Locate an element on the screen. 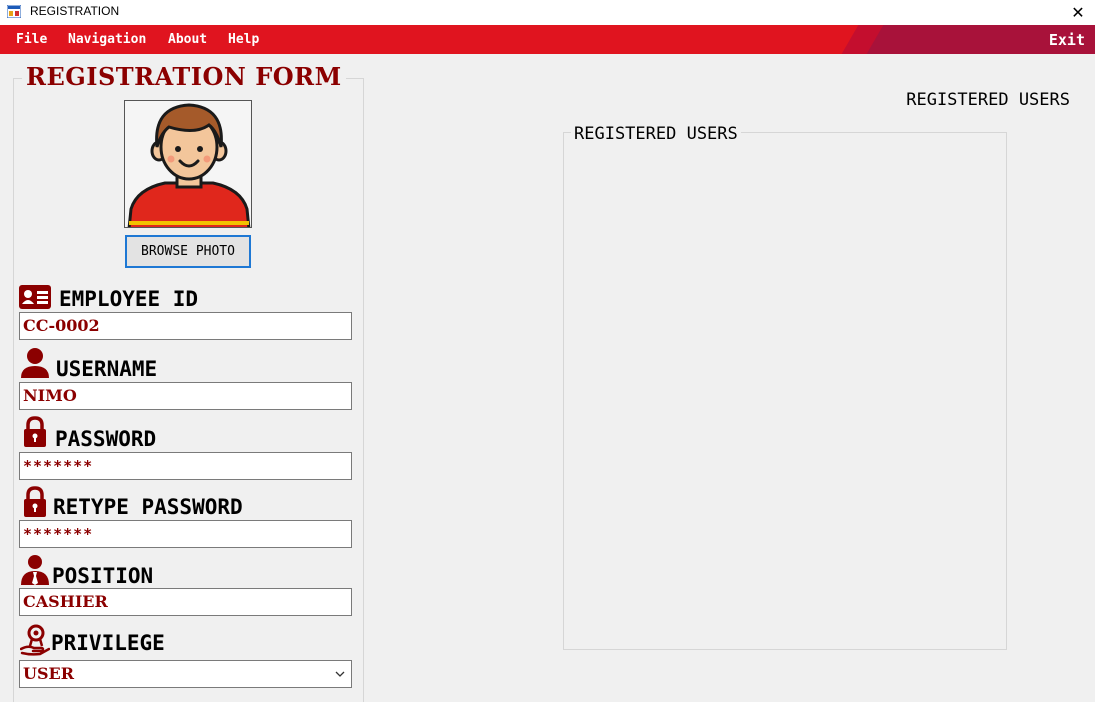 The width and height of the screenshot is (1095, 702). position-label: POSITION is located at coordinates (103, 576).